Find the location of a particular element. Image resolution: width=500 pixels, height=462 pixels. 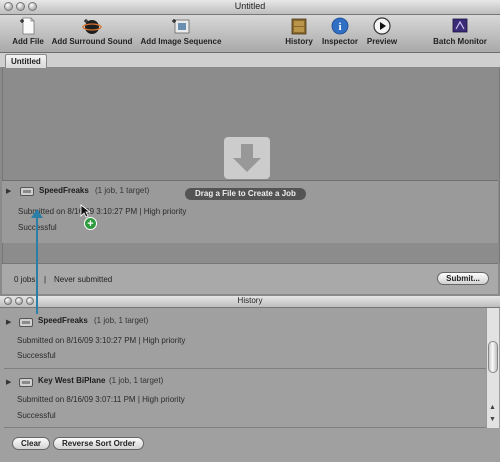

callout-arrowhead-icon is located at coordinates (37, 213).